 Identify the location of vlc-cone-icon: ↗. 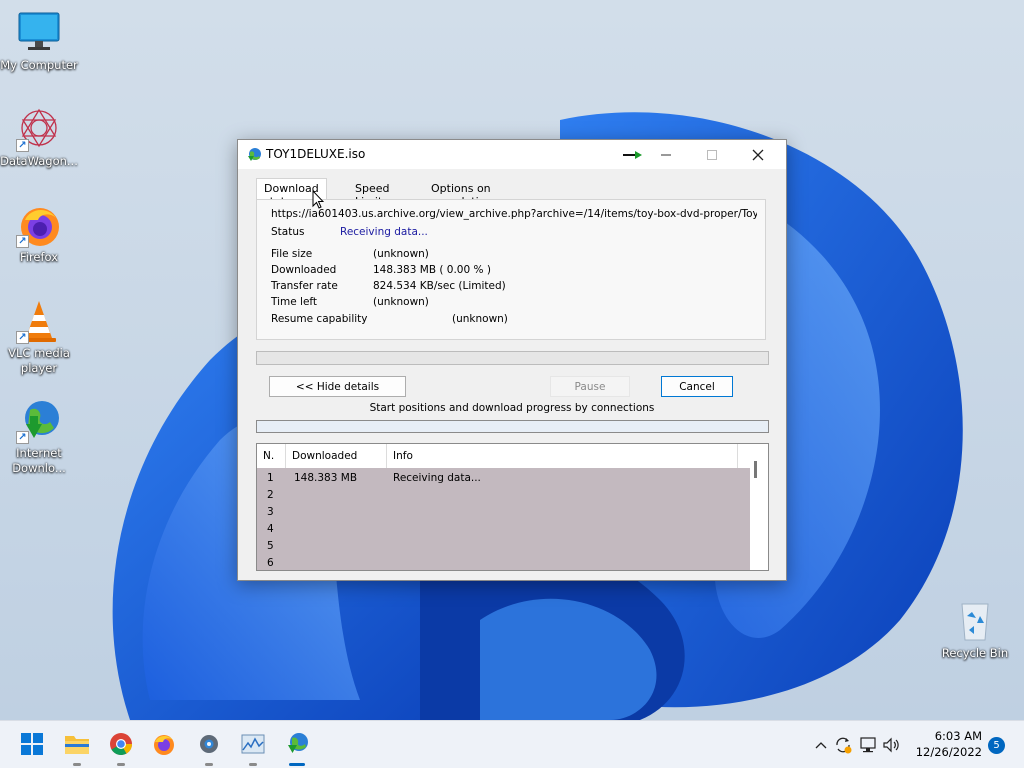
(39, 321).